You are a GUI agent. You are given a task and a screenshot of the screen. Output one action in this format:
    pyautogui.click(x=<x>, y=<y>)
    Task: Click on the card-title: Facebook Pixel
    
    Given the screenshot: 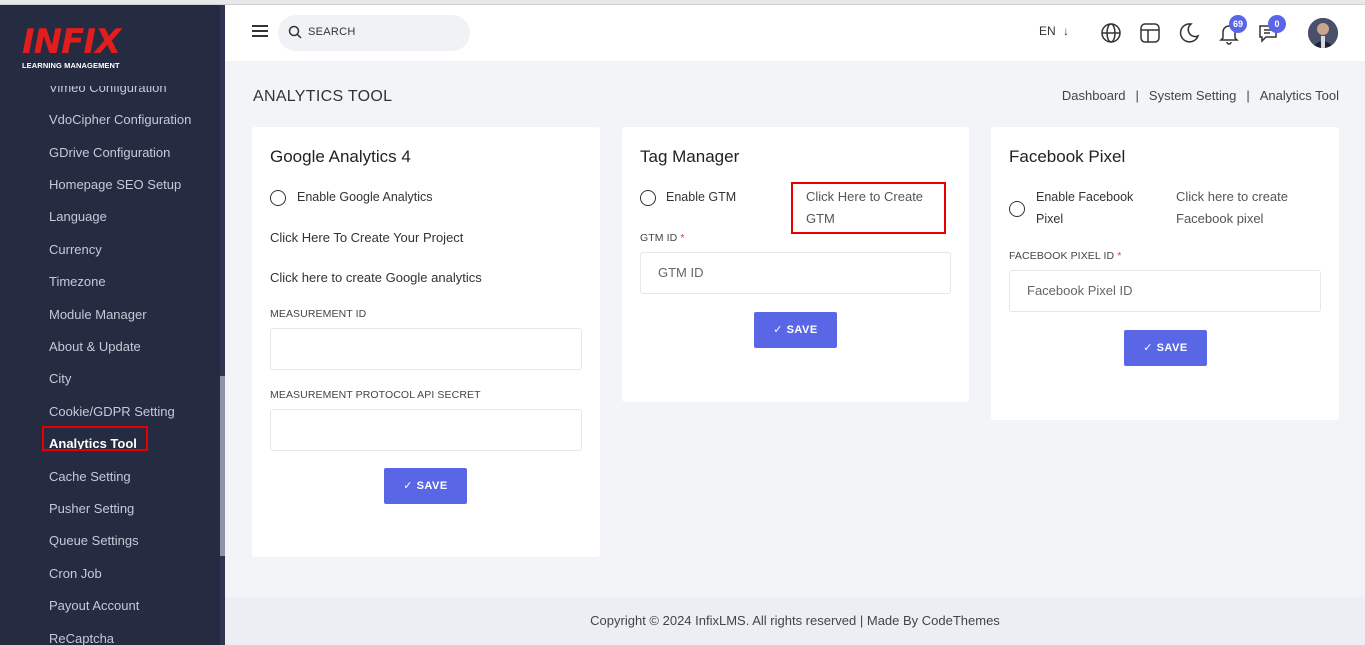 What is the action you would take?
    pyautogui.click(x=1067, y=156)
    